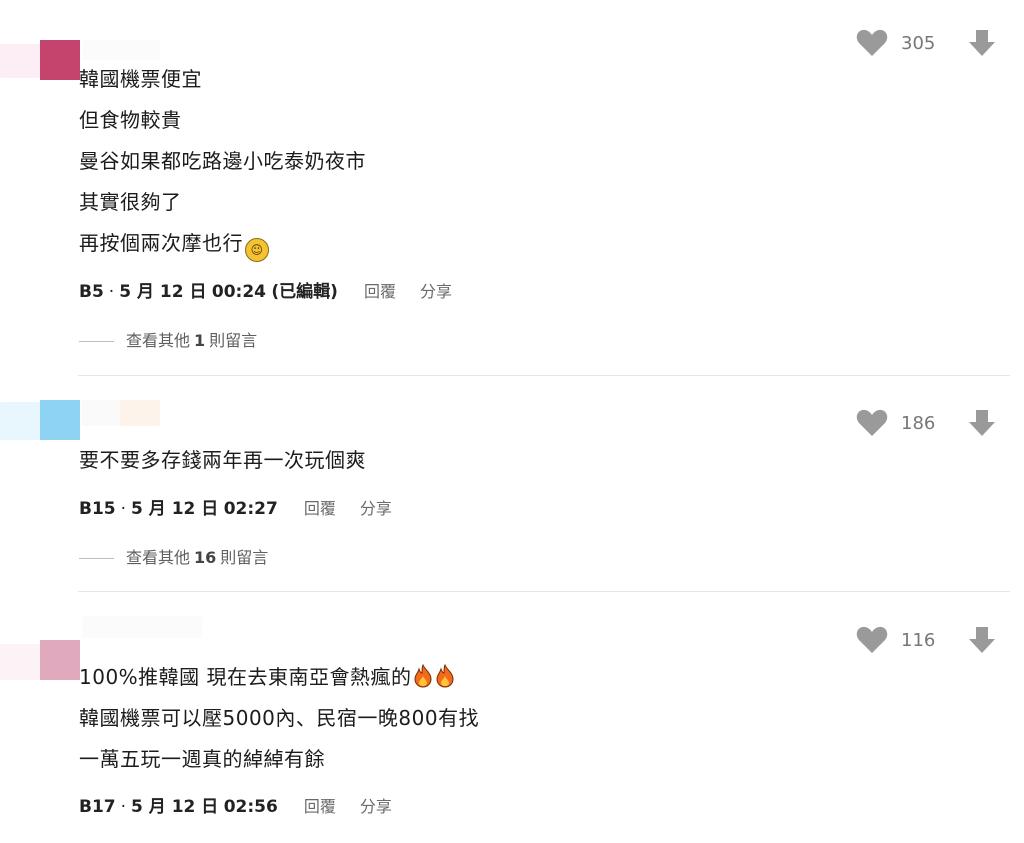 The image size is (1024, 843). What do you see at coordinates (245, 677) in the screenshot?
I see `comment-text: 100%推韓國 現在去東南亞會熱瘋的` at bounding box center [245, 677].